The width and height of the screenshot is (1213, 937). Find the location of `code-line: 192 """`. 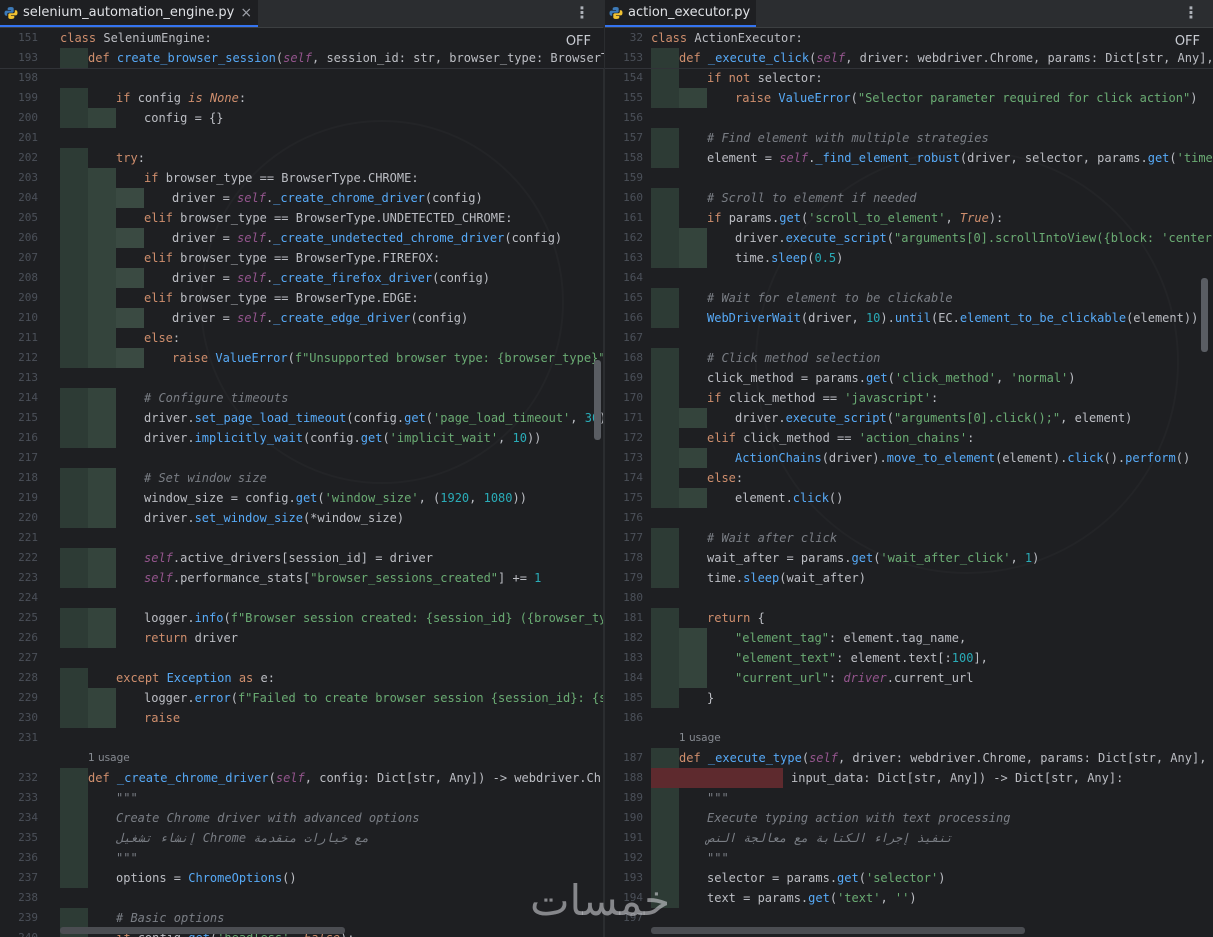

code-line: 192 """ is located at coordinates (909, 858).